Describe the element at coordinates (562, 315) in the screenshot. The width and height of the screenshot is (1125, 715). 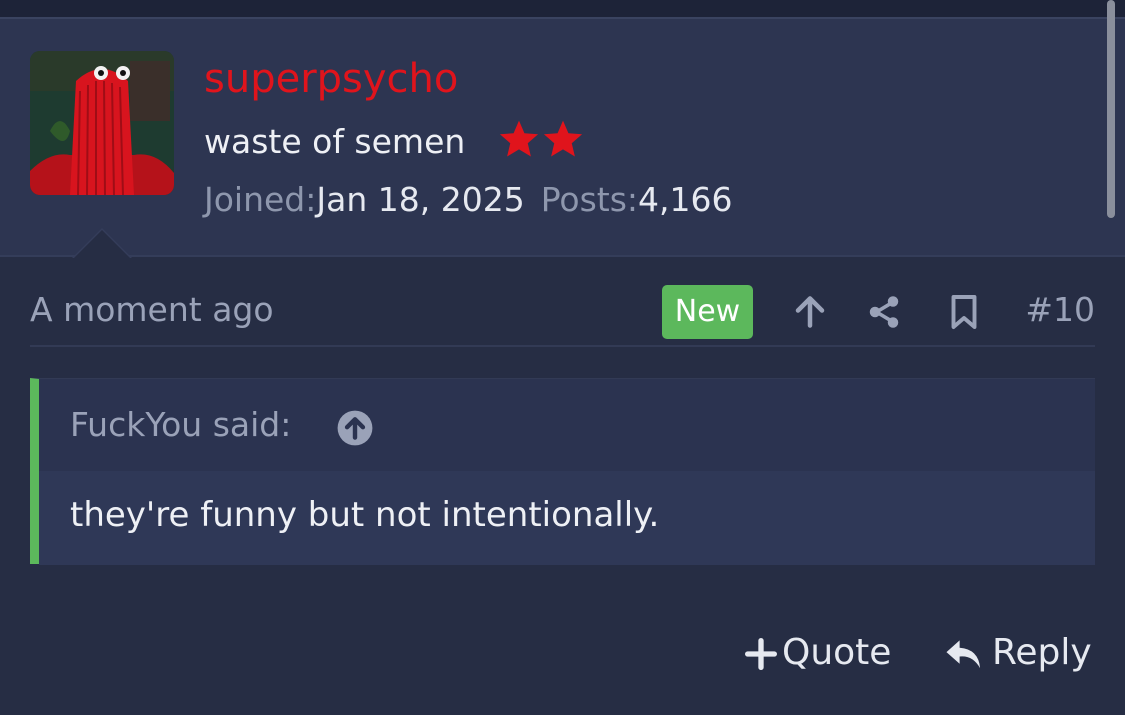
I see `post-meta-row: A moment ago New #10` at that location.